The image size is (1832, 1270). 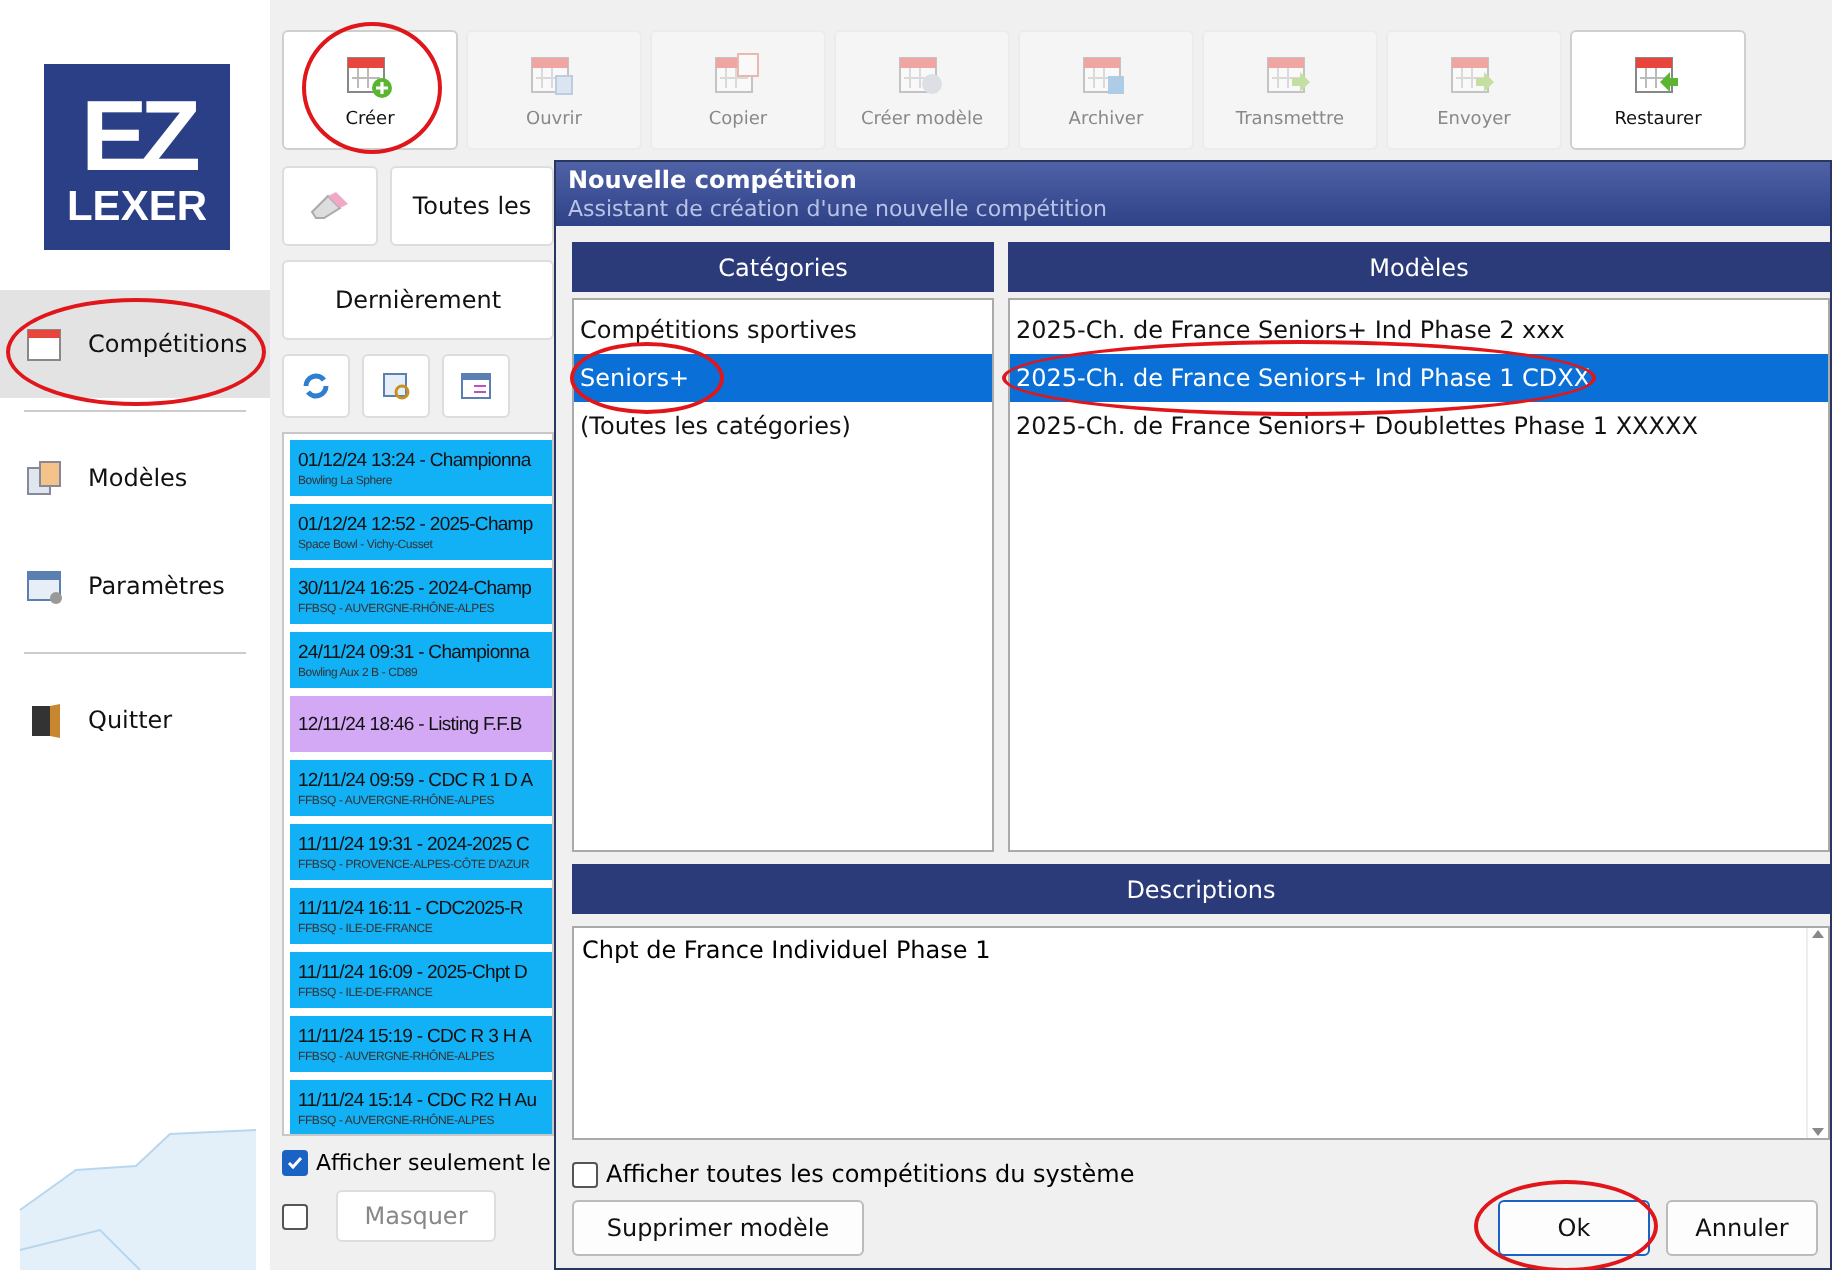 I want to click on scroll-down-icon, so click(x=1818, y=1132).